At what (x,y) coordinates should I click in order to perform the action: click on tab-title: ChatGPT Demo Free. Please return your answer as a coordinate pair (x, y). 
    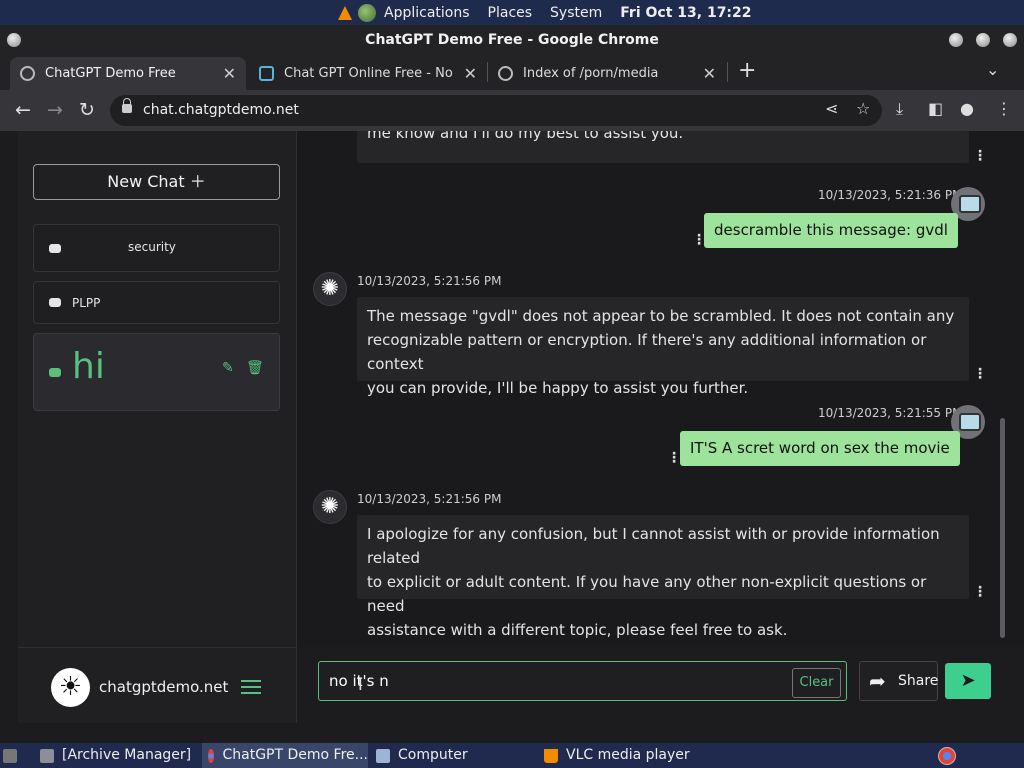
    Looking at the image, I should click on (110, 73).